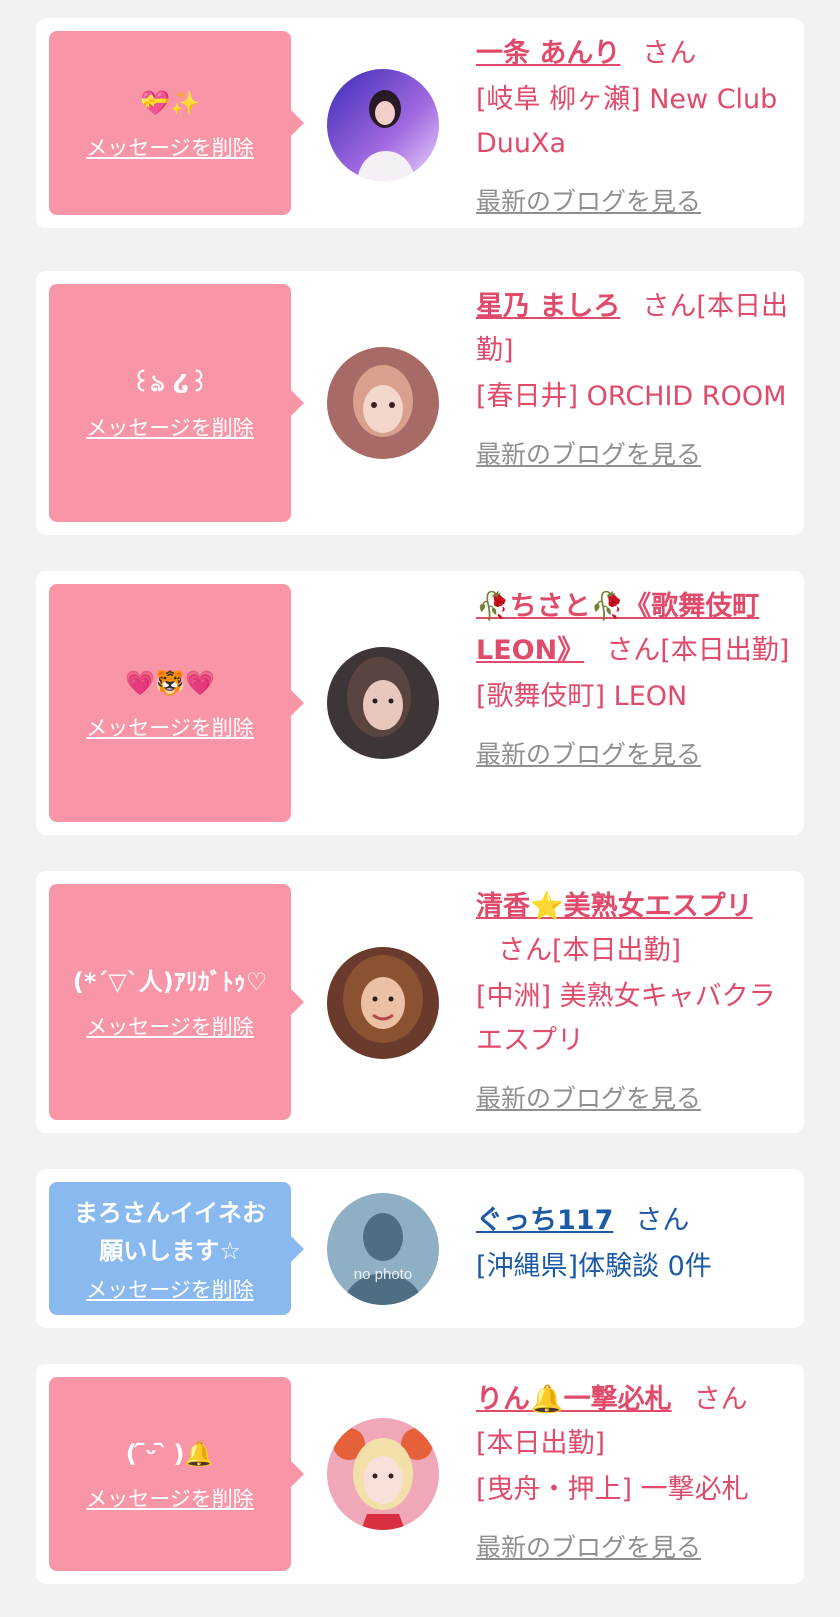 Image resolution: width=840 pixels, height=1617 pixels. Describe the element at coordinates (170, 103) in the screenshot. I see `message-text: 💝✨` at that location.